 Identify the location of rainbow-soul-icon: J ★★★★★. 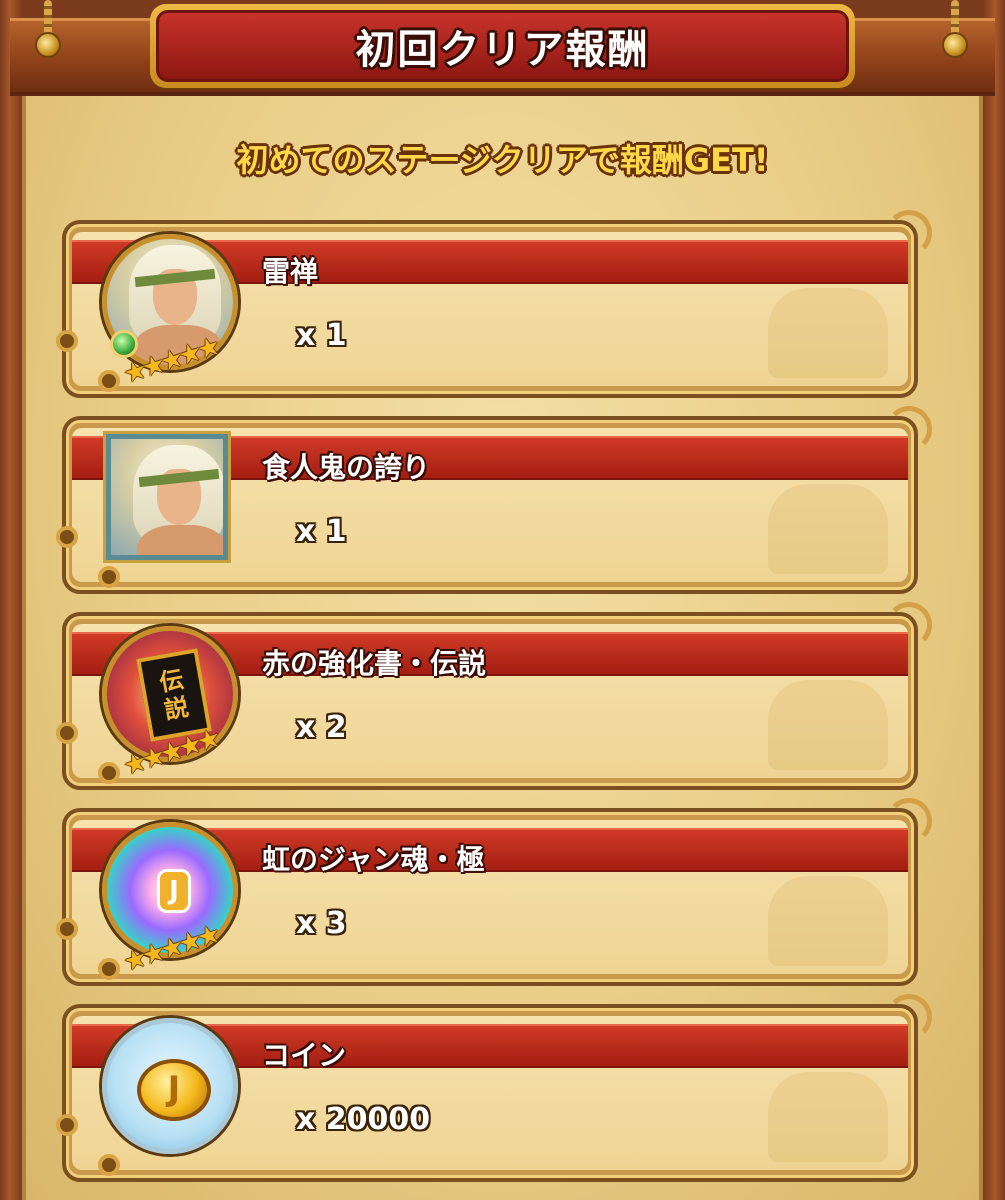
(170, 900).